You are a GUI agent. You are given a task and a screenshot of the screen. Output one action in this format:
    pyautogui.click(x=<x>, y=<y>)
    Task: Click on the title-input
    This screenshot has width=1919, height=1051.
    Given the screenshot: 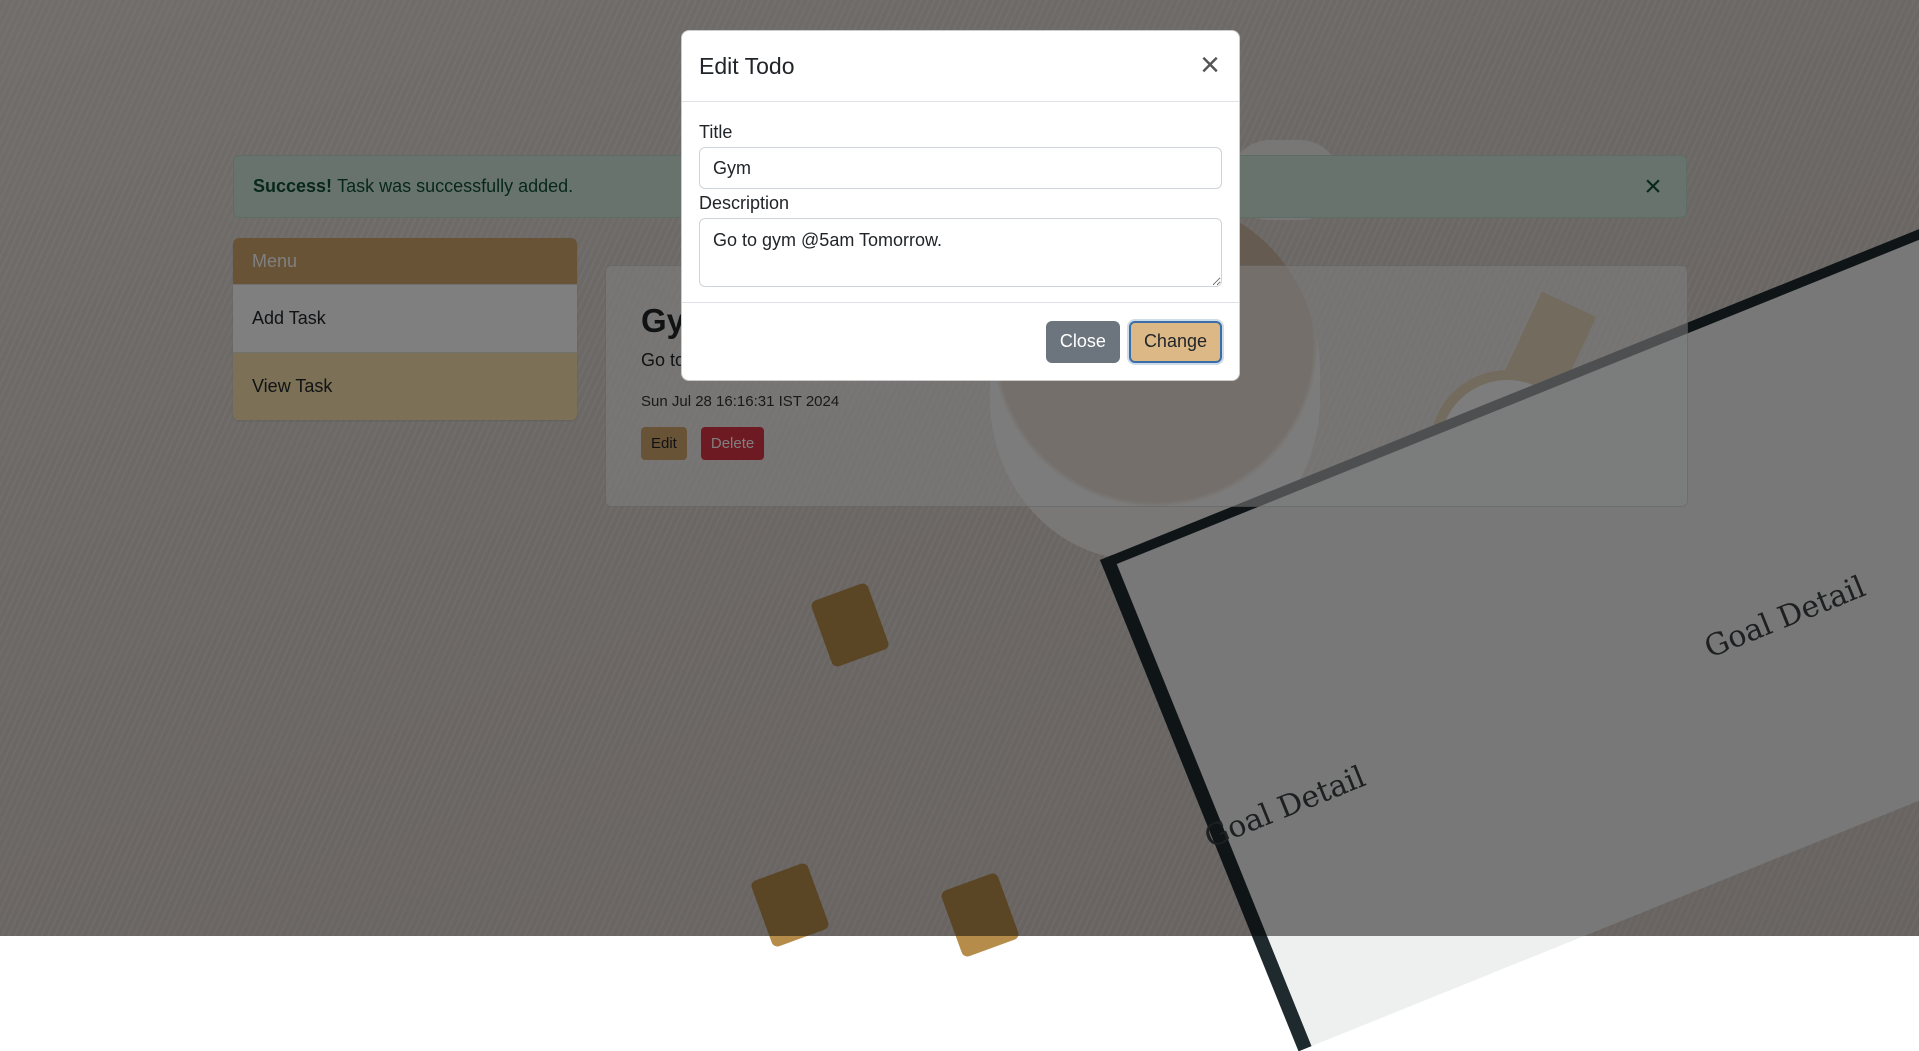 What is the action you would take?
    pyautogui.click(x=960, y=168)
    